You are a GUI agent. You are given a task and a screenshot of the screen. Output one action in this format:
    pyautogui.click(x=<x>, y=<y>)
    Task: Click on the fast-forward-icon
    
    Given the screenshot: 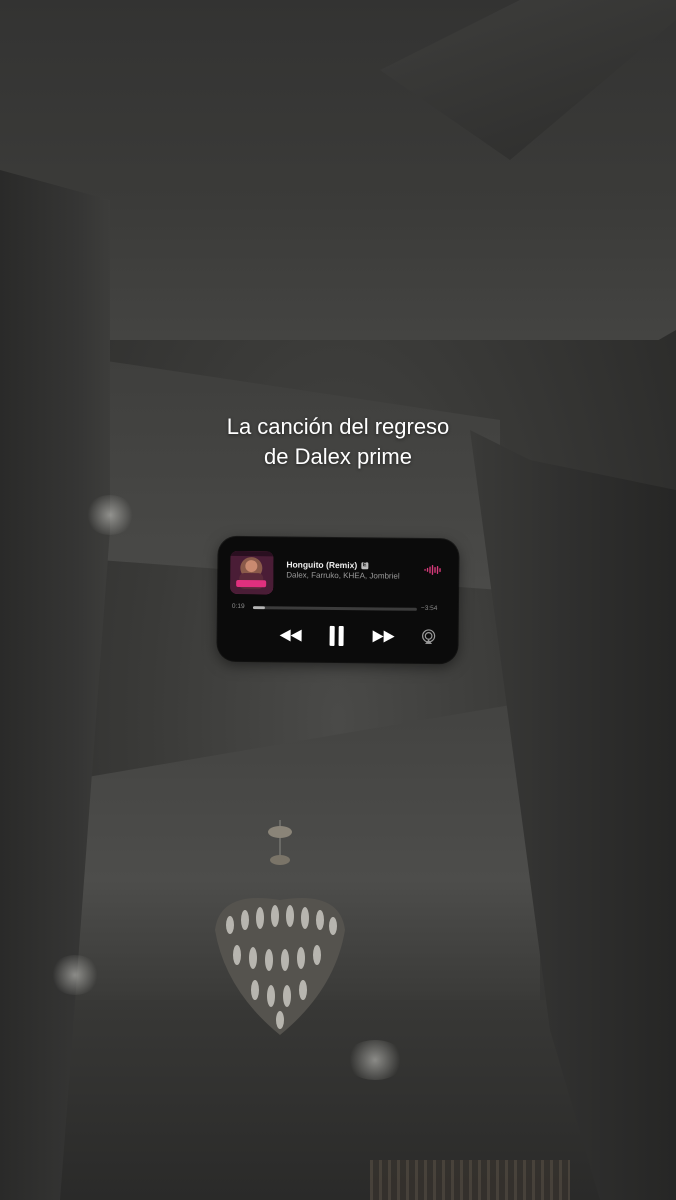 What is the action you would take?
    pyautogui.click(x=383, y=636)
    